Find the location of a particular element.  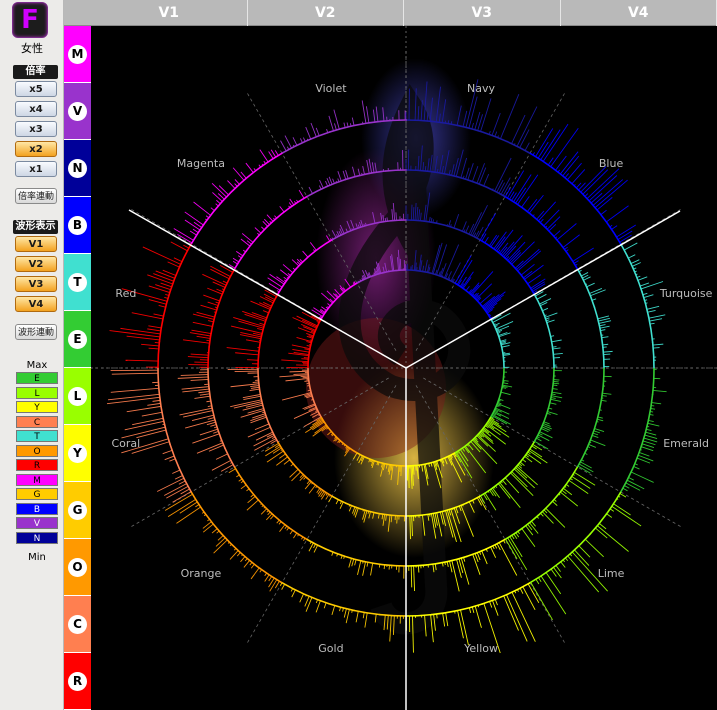

band-y: Y is located at coordinates (77, 453).